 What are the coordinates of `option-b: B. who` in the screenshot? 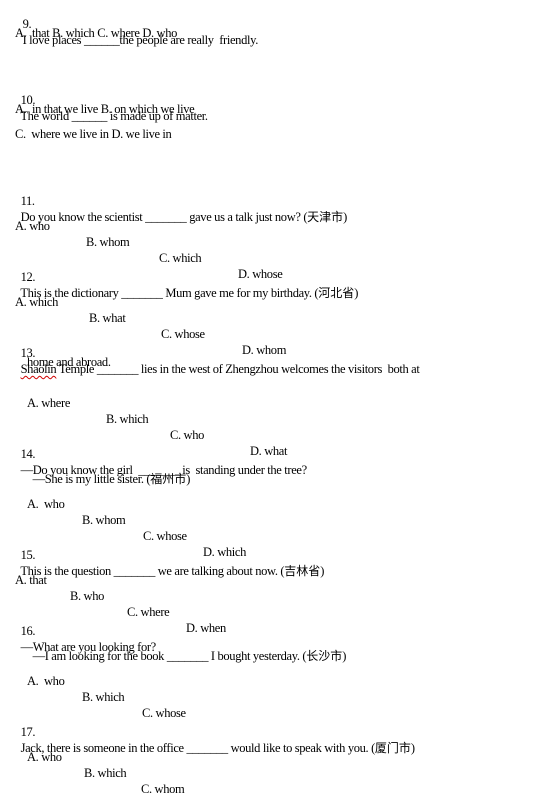 It's located at (87, 596).